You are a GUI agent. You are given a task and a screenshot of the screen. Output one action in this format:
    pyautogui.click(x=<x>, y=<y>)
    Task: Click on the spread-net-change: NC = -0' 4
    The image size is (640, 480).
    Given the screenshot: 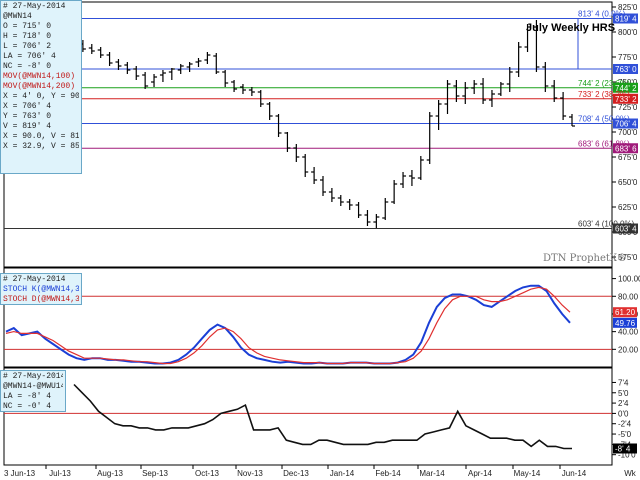 What is the action you would take?
    pyautogui.click(x=27, y=406)
    